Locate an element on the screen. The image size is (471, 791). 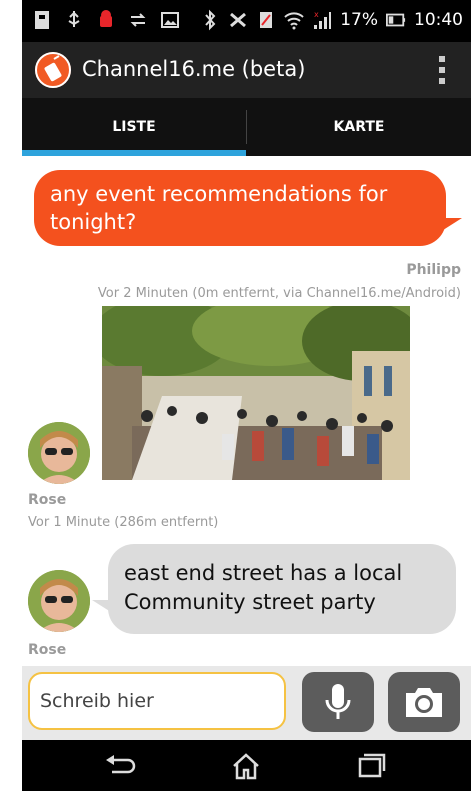
message-bubble-outgoing: any event recommendations for tonight? is located at coordinates (240, 208).